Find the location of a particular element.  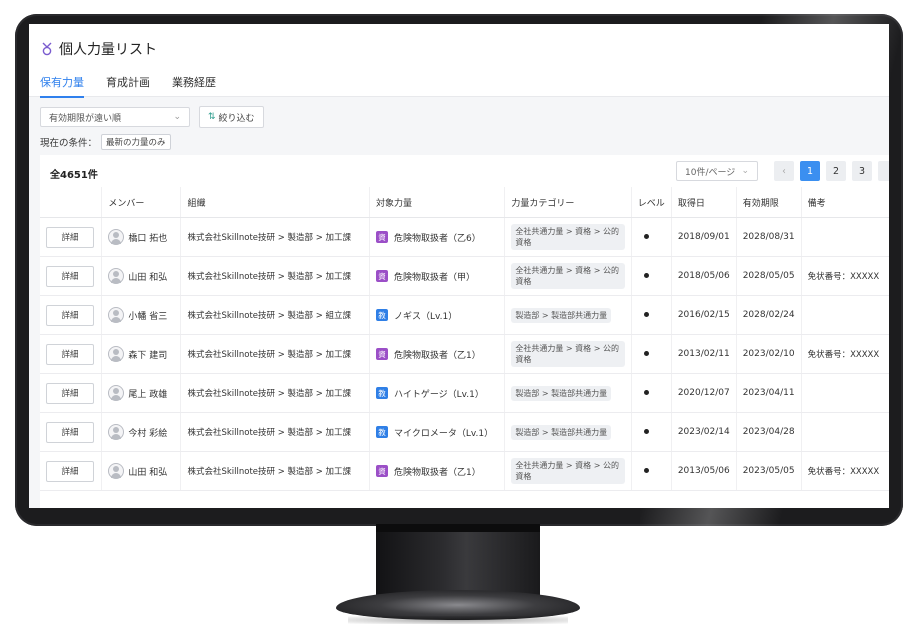

category-tag: 全社共通力量 > 資格 > 公的資格 is located at coordinates (568, 276).